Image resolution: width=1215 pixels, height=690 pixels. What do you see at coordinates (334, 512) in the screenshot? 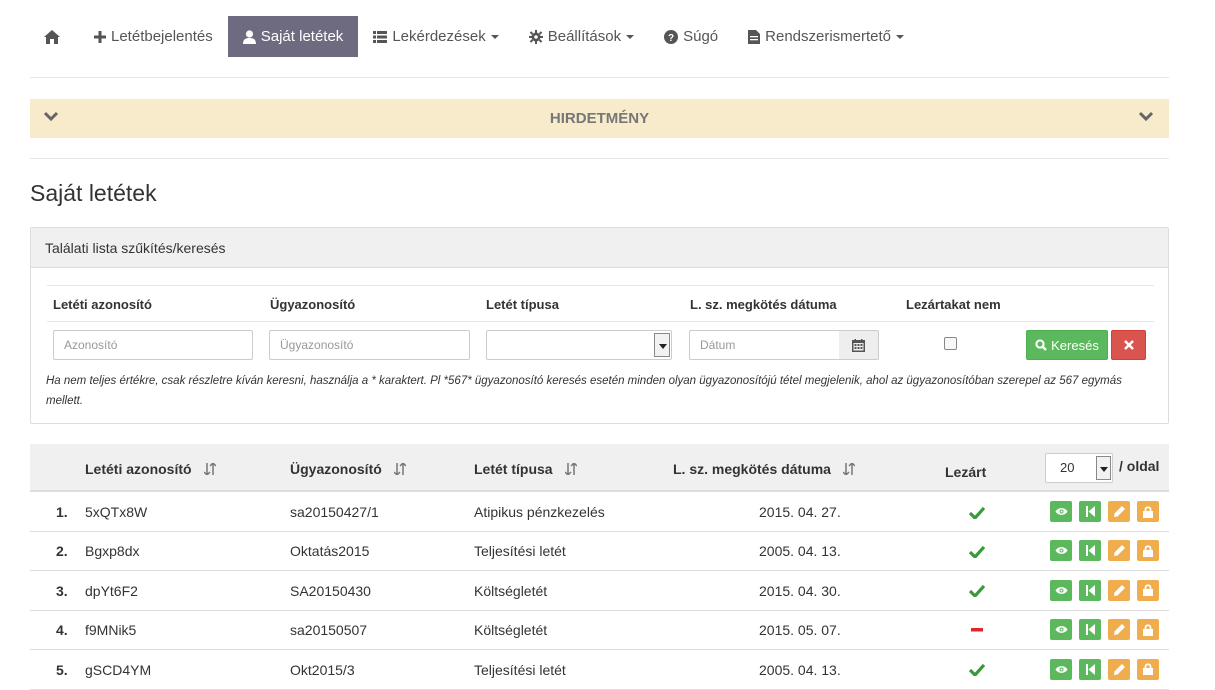
I see `row-case-id: sa20150427/1` at bounding box center [334, 512].